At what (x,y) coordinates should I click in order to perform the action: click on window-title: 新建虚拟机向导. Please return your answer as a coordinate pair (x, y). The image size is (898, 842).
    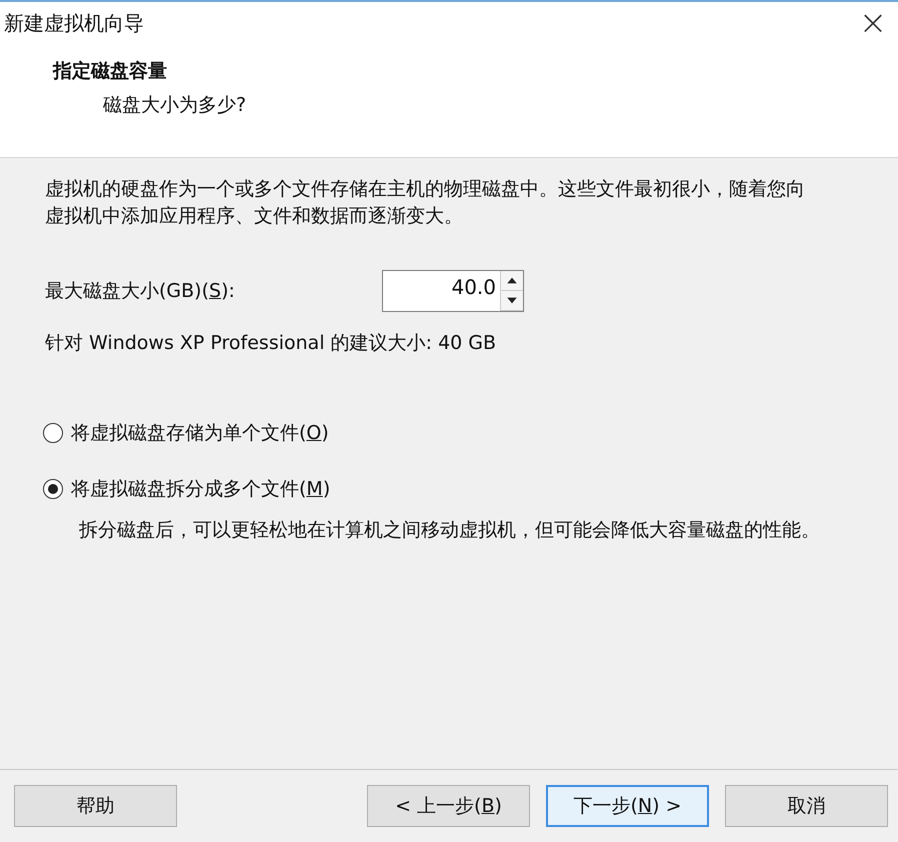
    Looking at the image, I should click on (73, 23).